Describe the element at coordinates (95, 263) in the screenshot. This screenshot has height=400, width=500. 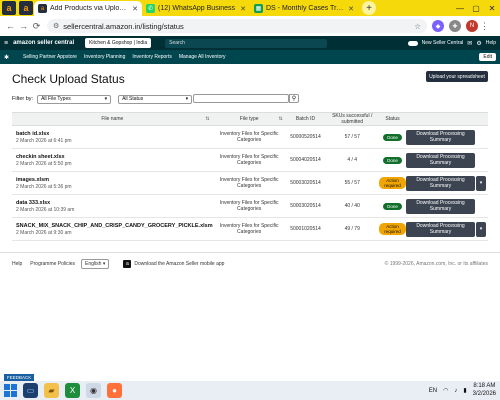
I see `language-select: English ▾` at that location.